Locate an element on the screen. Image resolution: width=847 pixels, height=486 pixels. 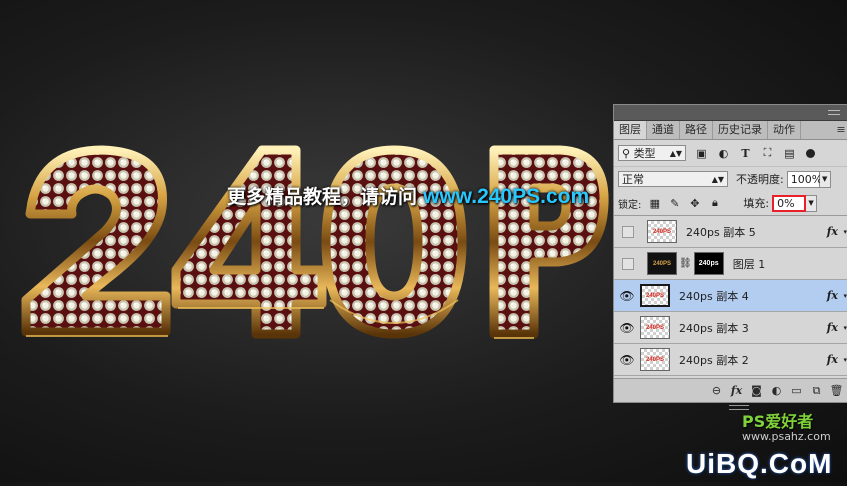
banner-text: 更多精品教程，请访问 is located at coordinates (322, 197).